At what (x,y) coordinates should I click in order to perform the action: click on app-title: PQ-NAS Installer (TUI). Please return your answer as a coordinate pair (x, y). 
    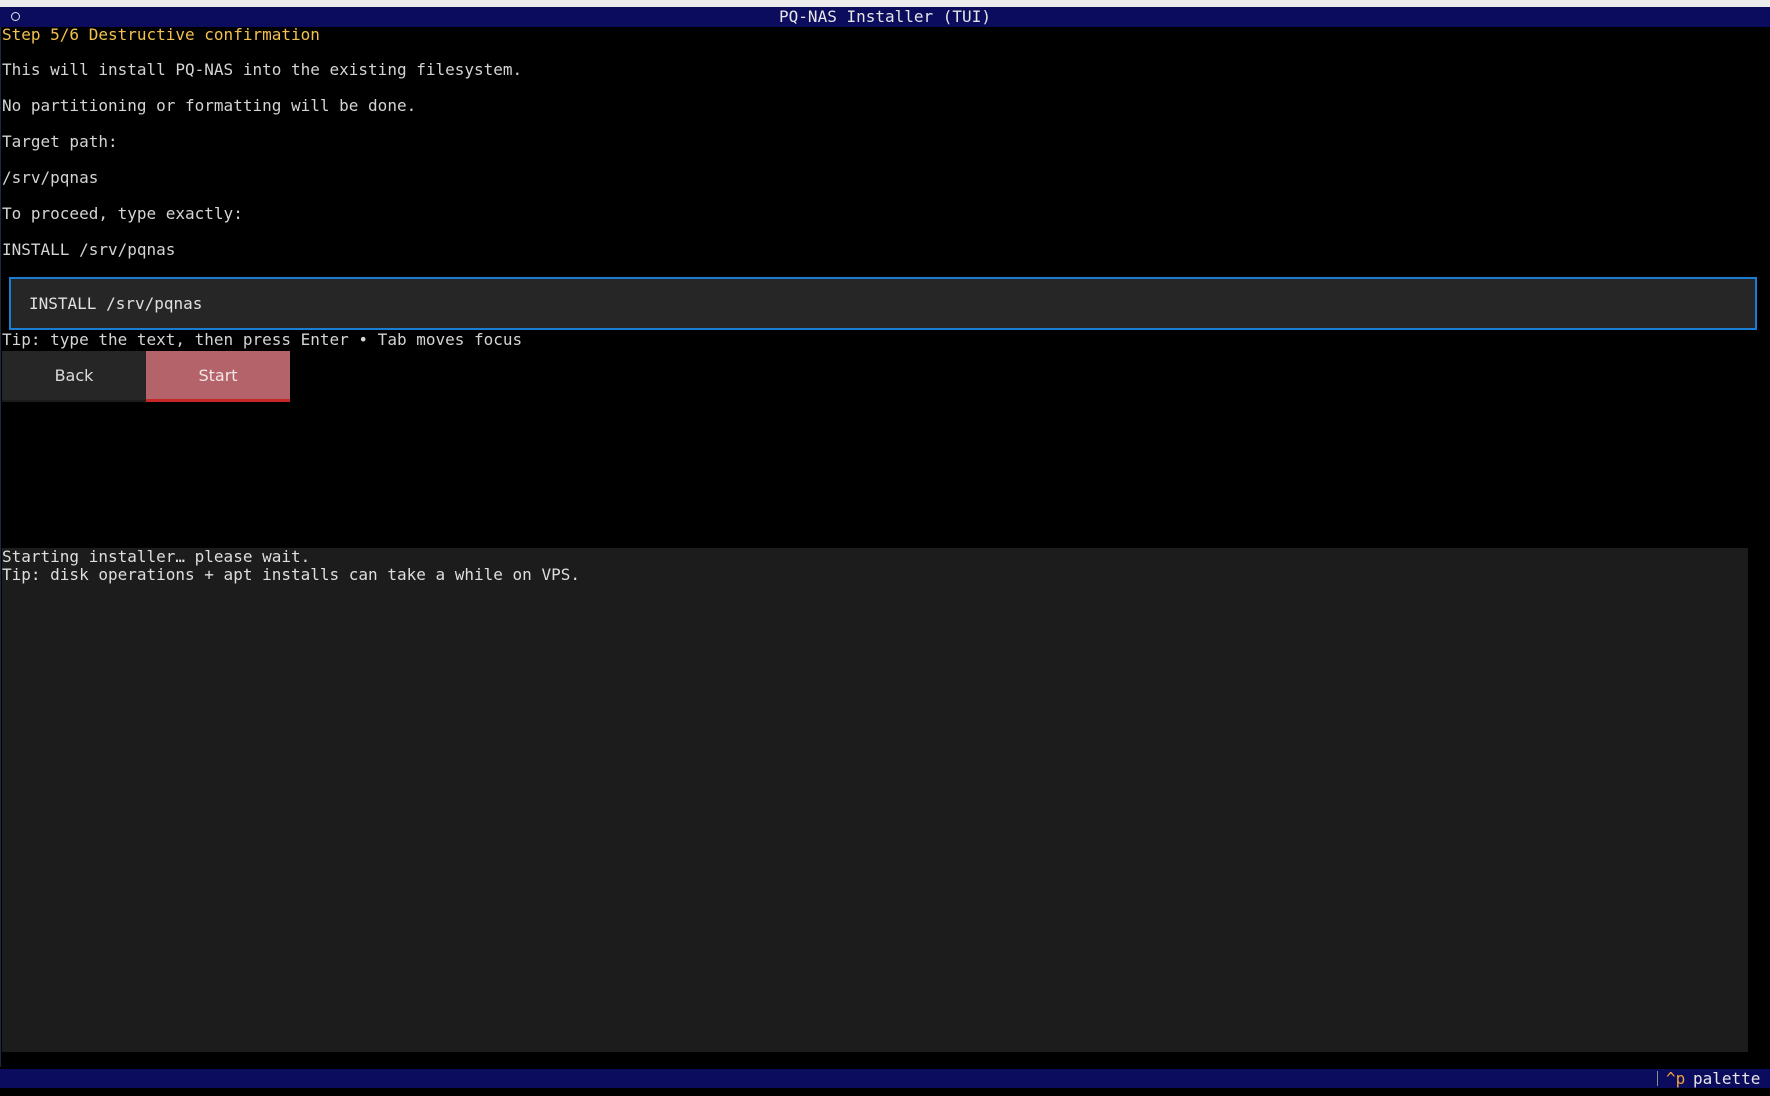
    Looking at the image, I should click on (885, 16).